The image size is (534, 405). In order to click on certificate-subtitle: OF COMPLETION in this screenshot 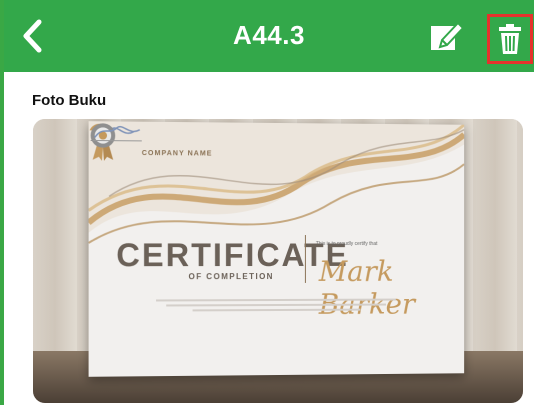, I will do `click(231, 277)`.